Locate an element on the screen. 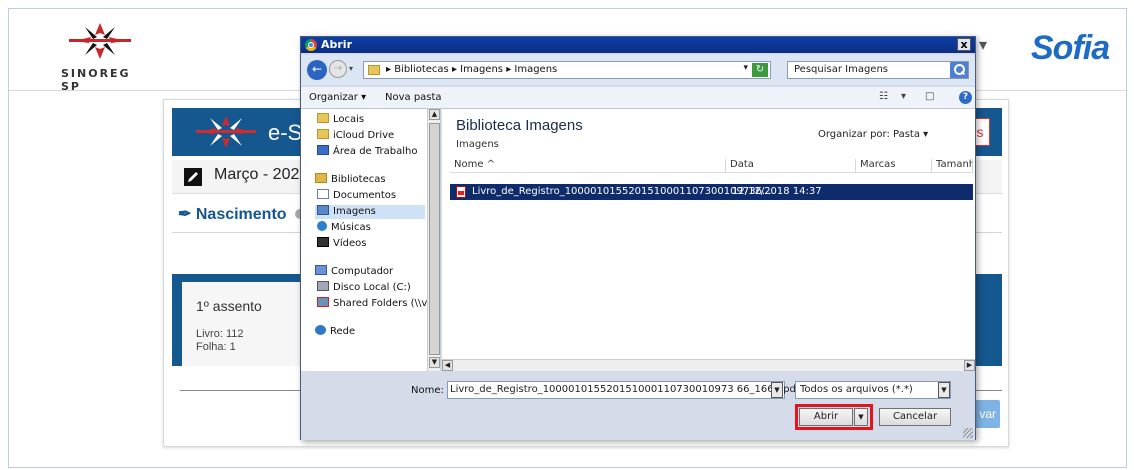 This screenshot has height=470, width=1134. baby-carriage-icon: ✒ is located at coordinates (185, 214).